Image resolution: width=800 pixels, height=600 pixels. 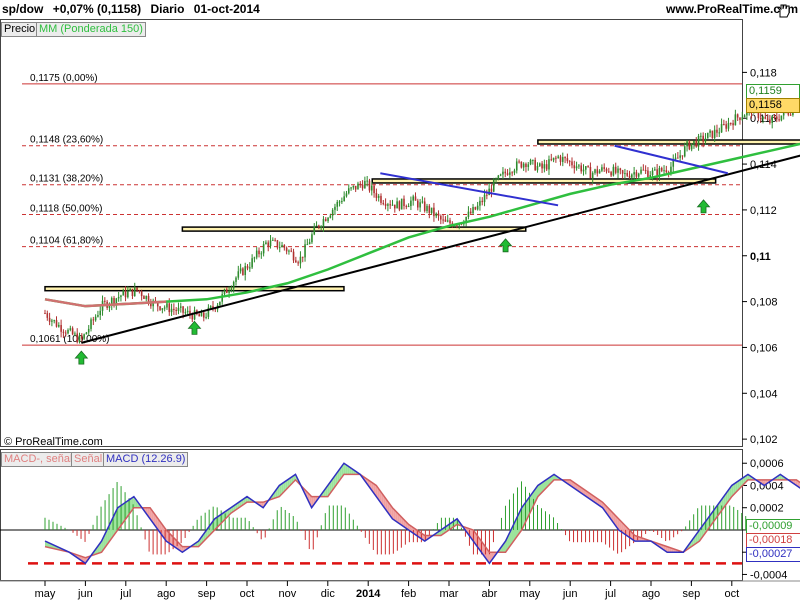 What do you see at coordinates (764, 440) in the screenshot?
I see `price-tick-label: 0,102` at bounding box center [764, 440].